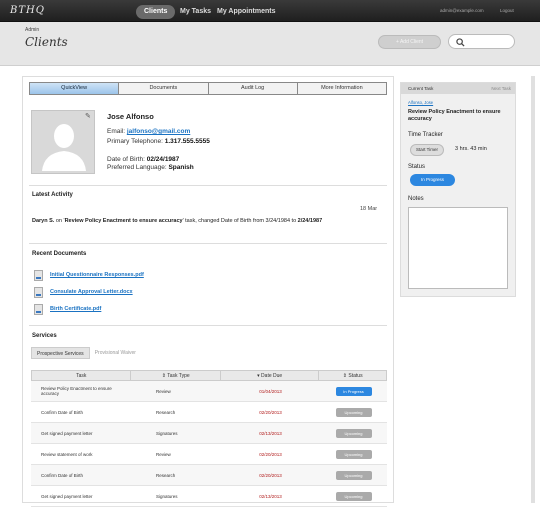 The width and height of the screenshot is (540, 507). What do you see at coordinates (156, 12) in the screenshot?
I see `nav-clients: Clients` at bounding box center [156, 12].